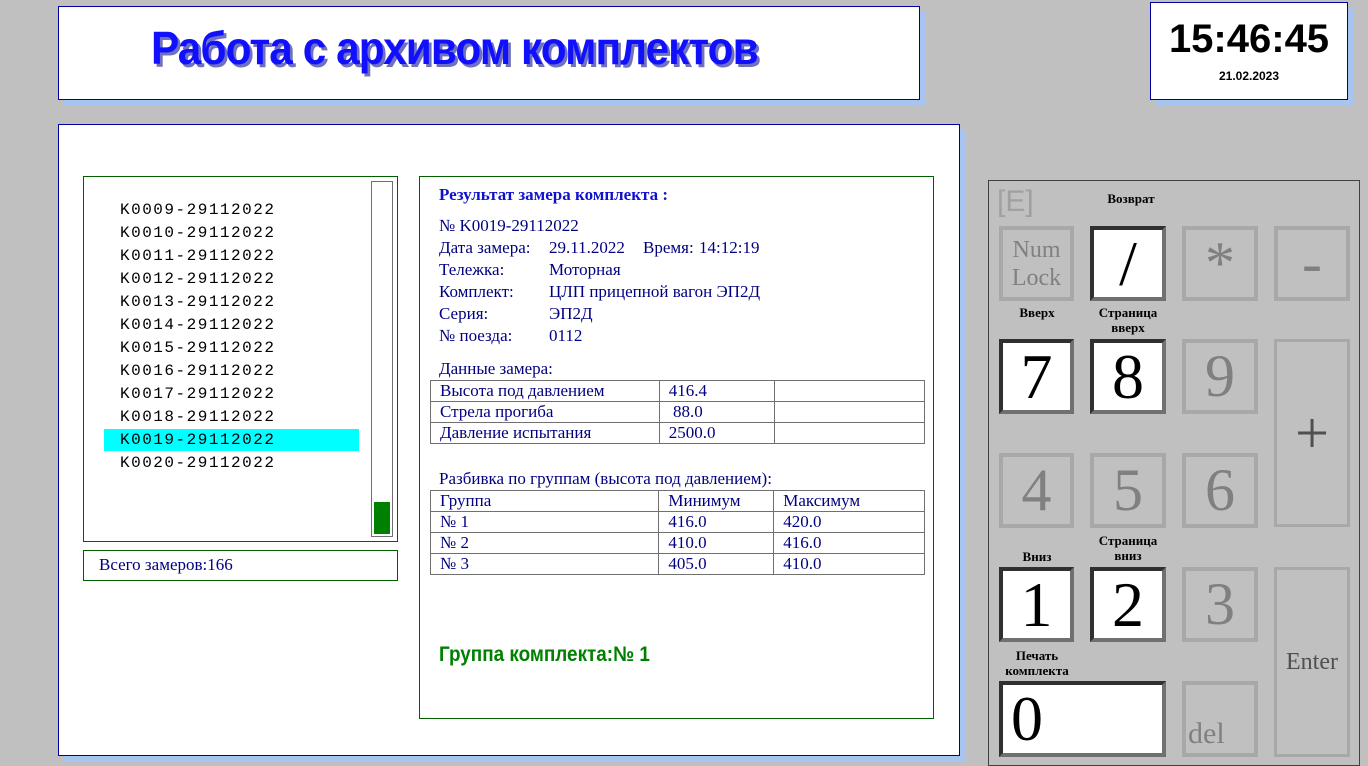  Describe the element at coordinates (1036, 490) in the screenshot. I see `key-4: 4` at that location.